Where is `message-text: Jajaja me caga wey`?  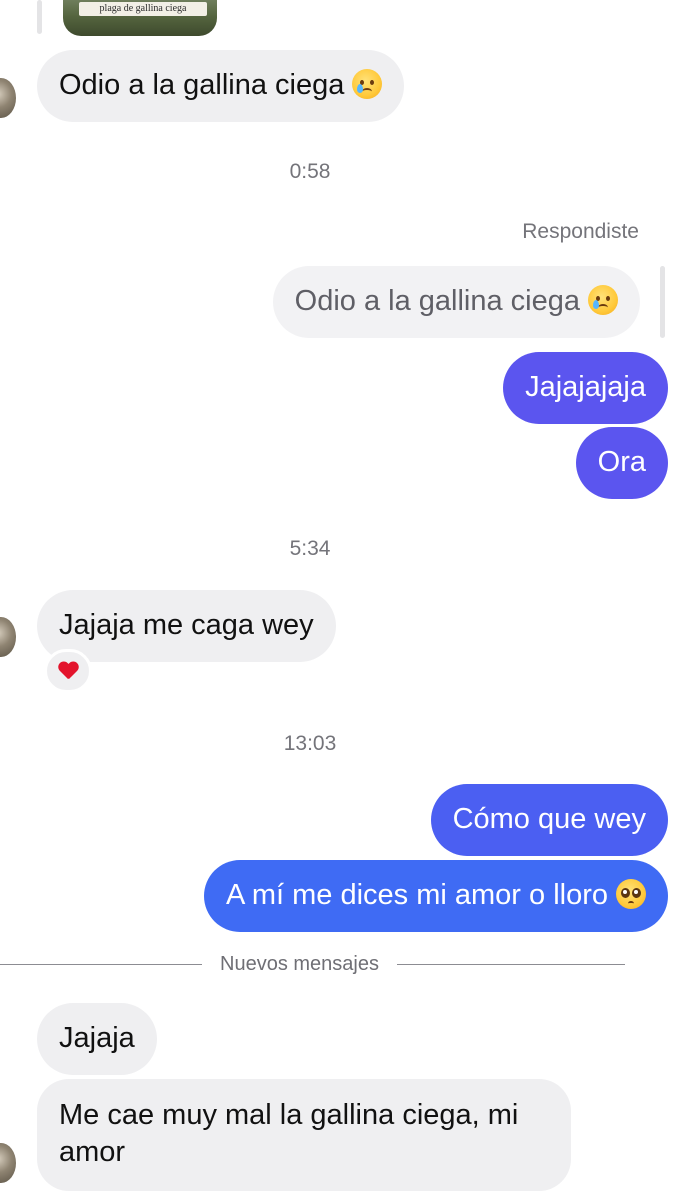 message-text: Jajaja me caga wey is located at coordinates (186, 625).